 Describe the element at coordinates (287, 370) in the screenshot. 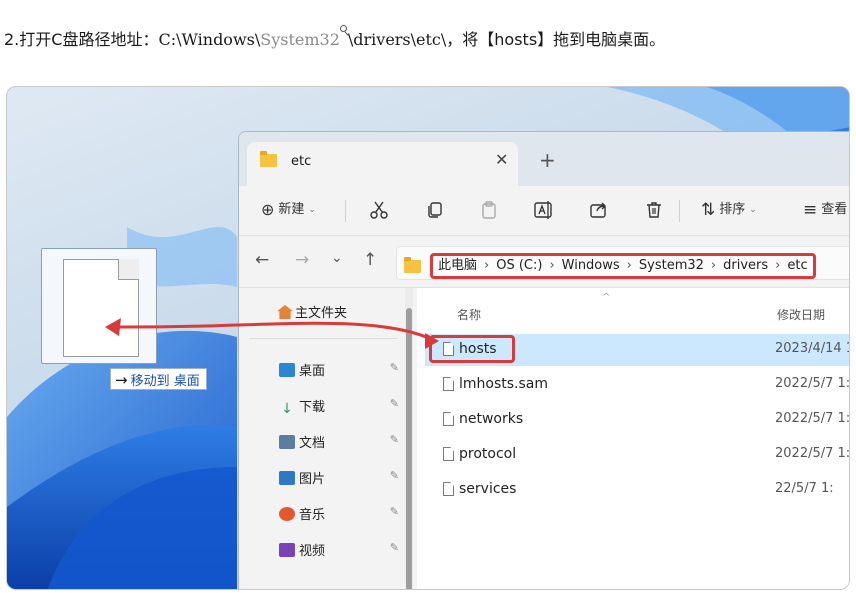

I see `desktop-icon` at that location.